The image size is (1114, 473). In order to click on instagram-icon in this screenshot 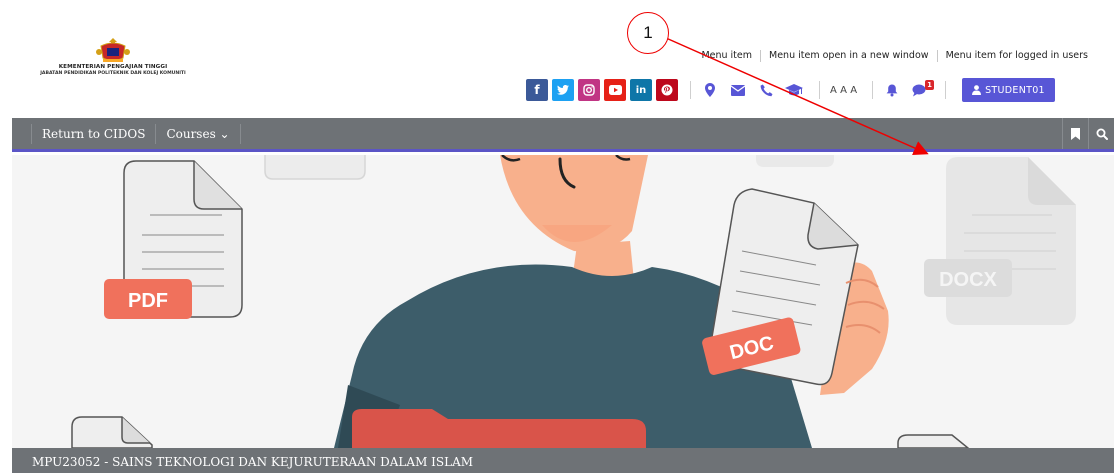, I will do `click(589, 90)`.